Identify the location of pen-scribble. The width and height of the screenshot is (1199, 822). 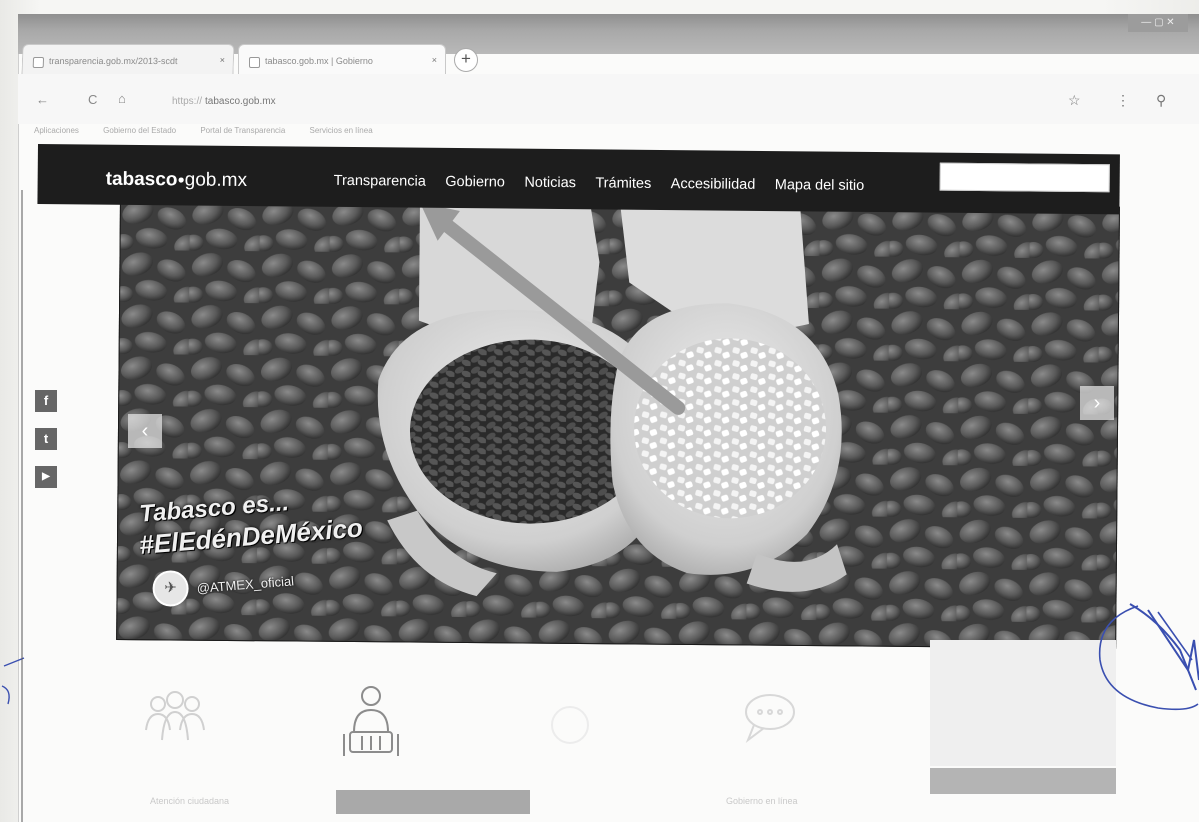
(1148, 657).